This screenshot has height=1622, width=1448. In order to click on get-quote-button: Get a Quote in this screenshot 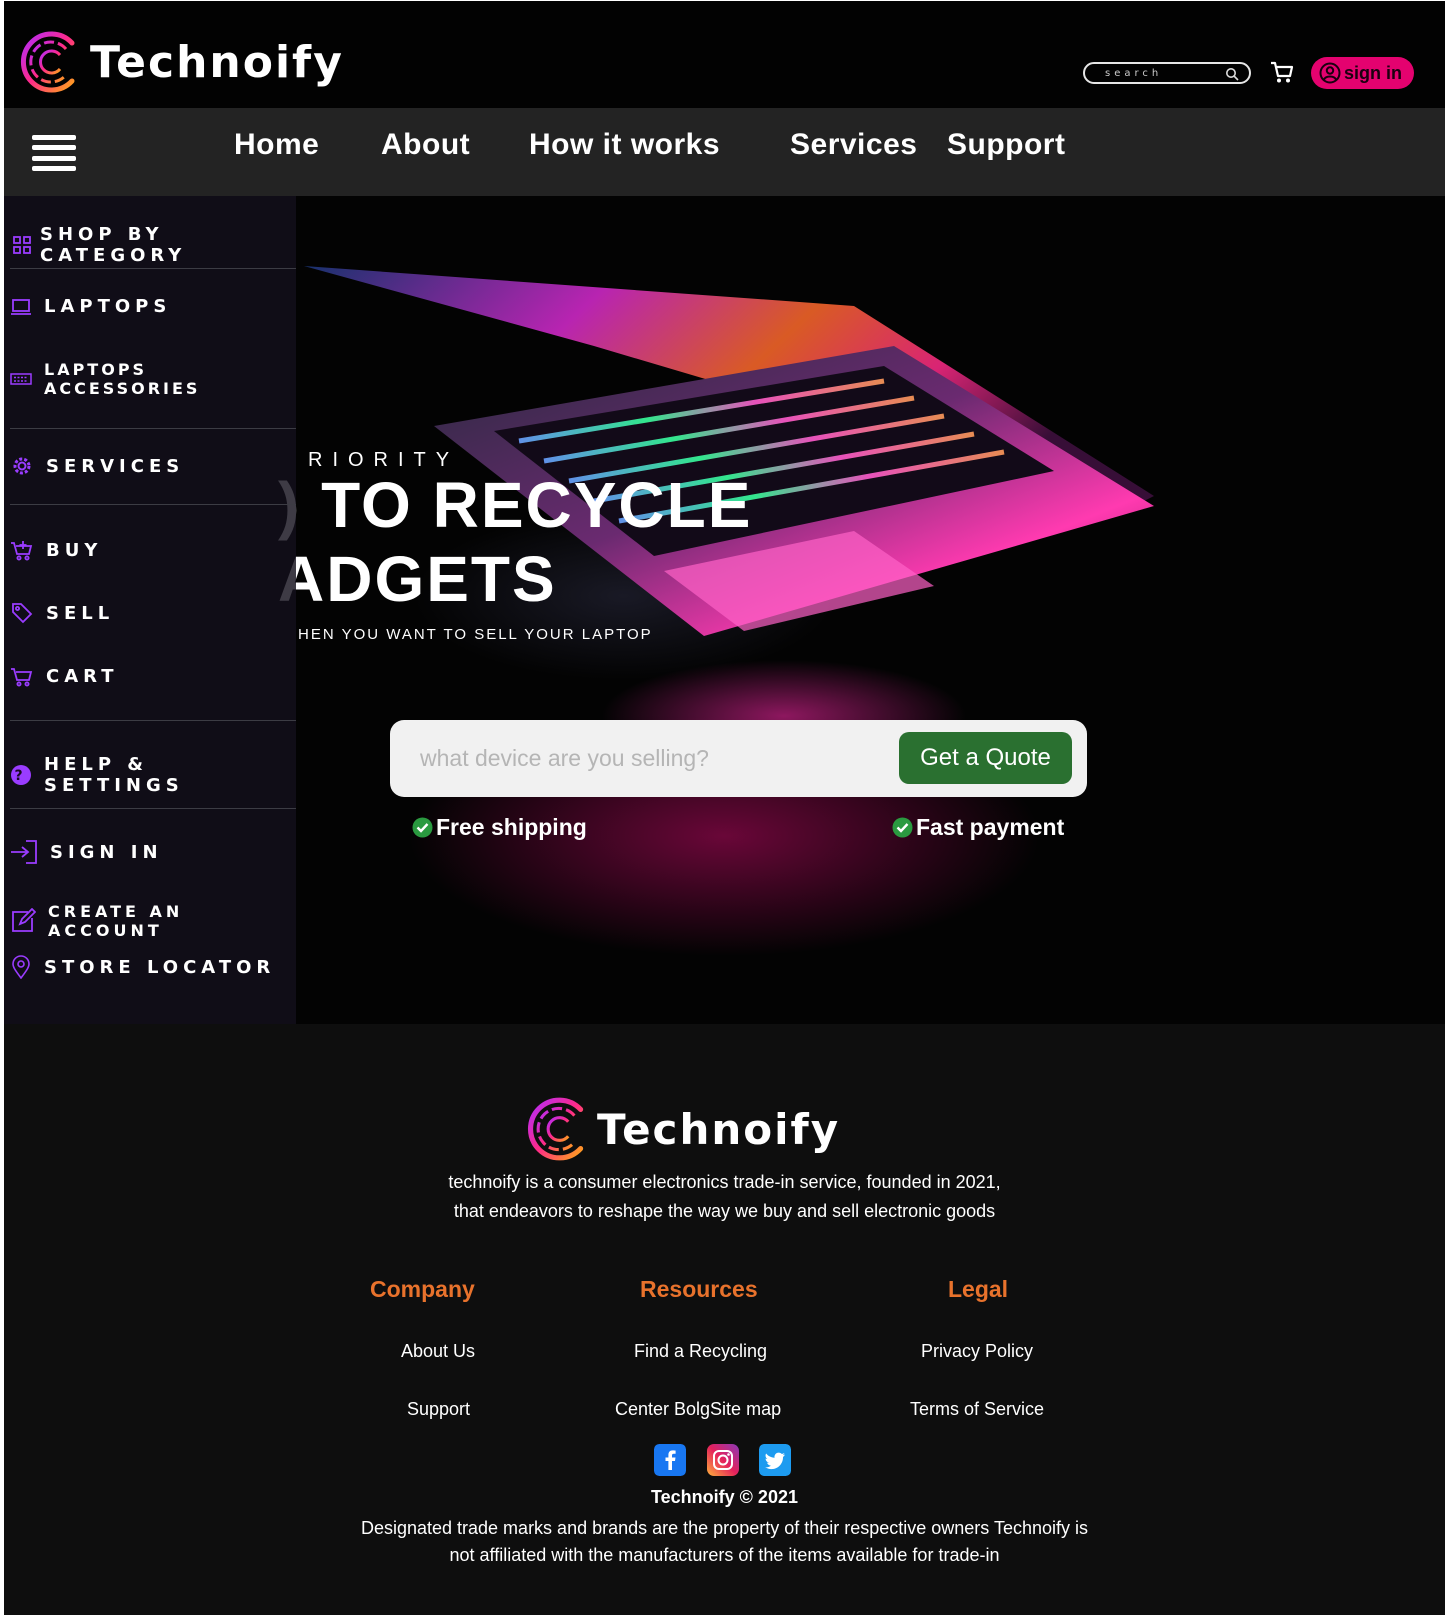, I will do `click(985, 758)`.